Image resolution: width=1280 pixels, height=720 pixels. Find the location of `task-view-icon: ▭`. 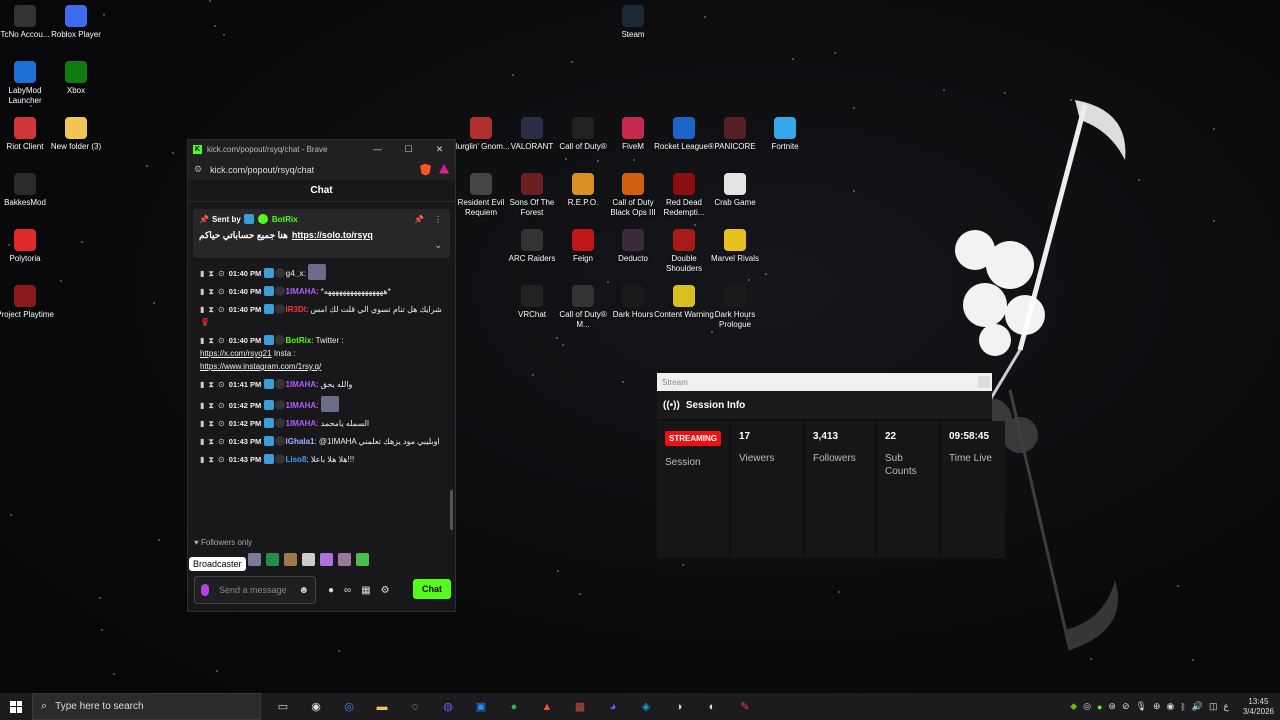

task-view-icon: ▭ is located at coordinates (283, 707).